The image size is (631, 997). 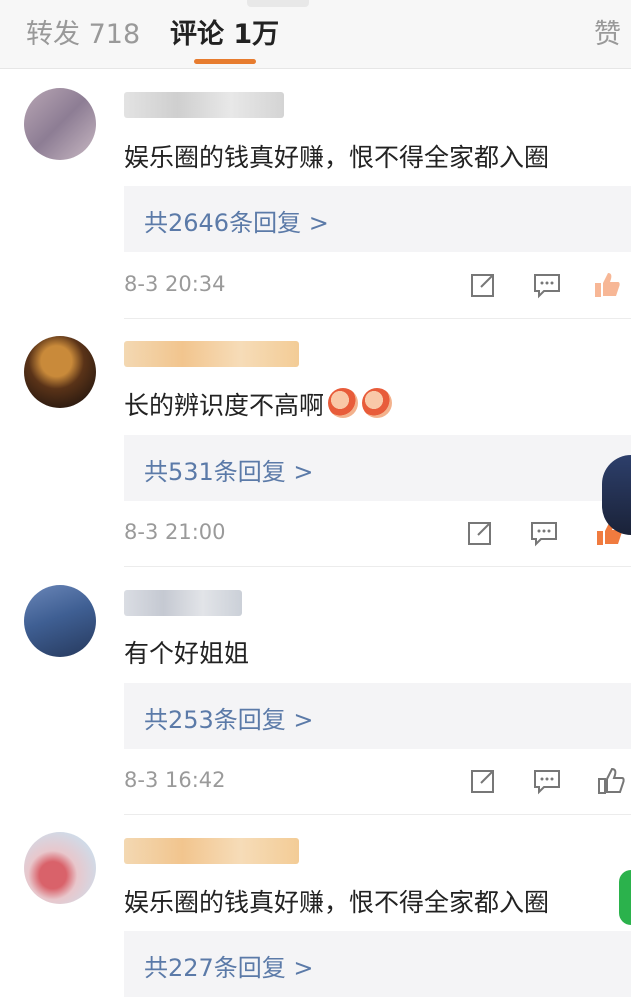 What do you see at coordinates (236, 220) in the screenshot?
I see `reply-count-link: 共2646条回复 >` at bounding box center [236, 220].